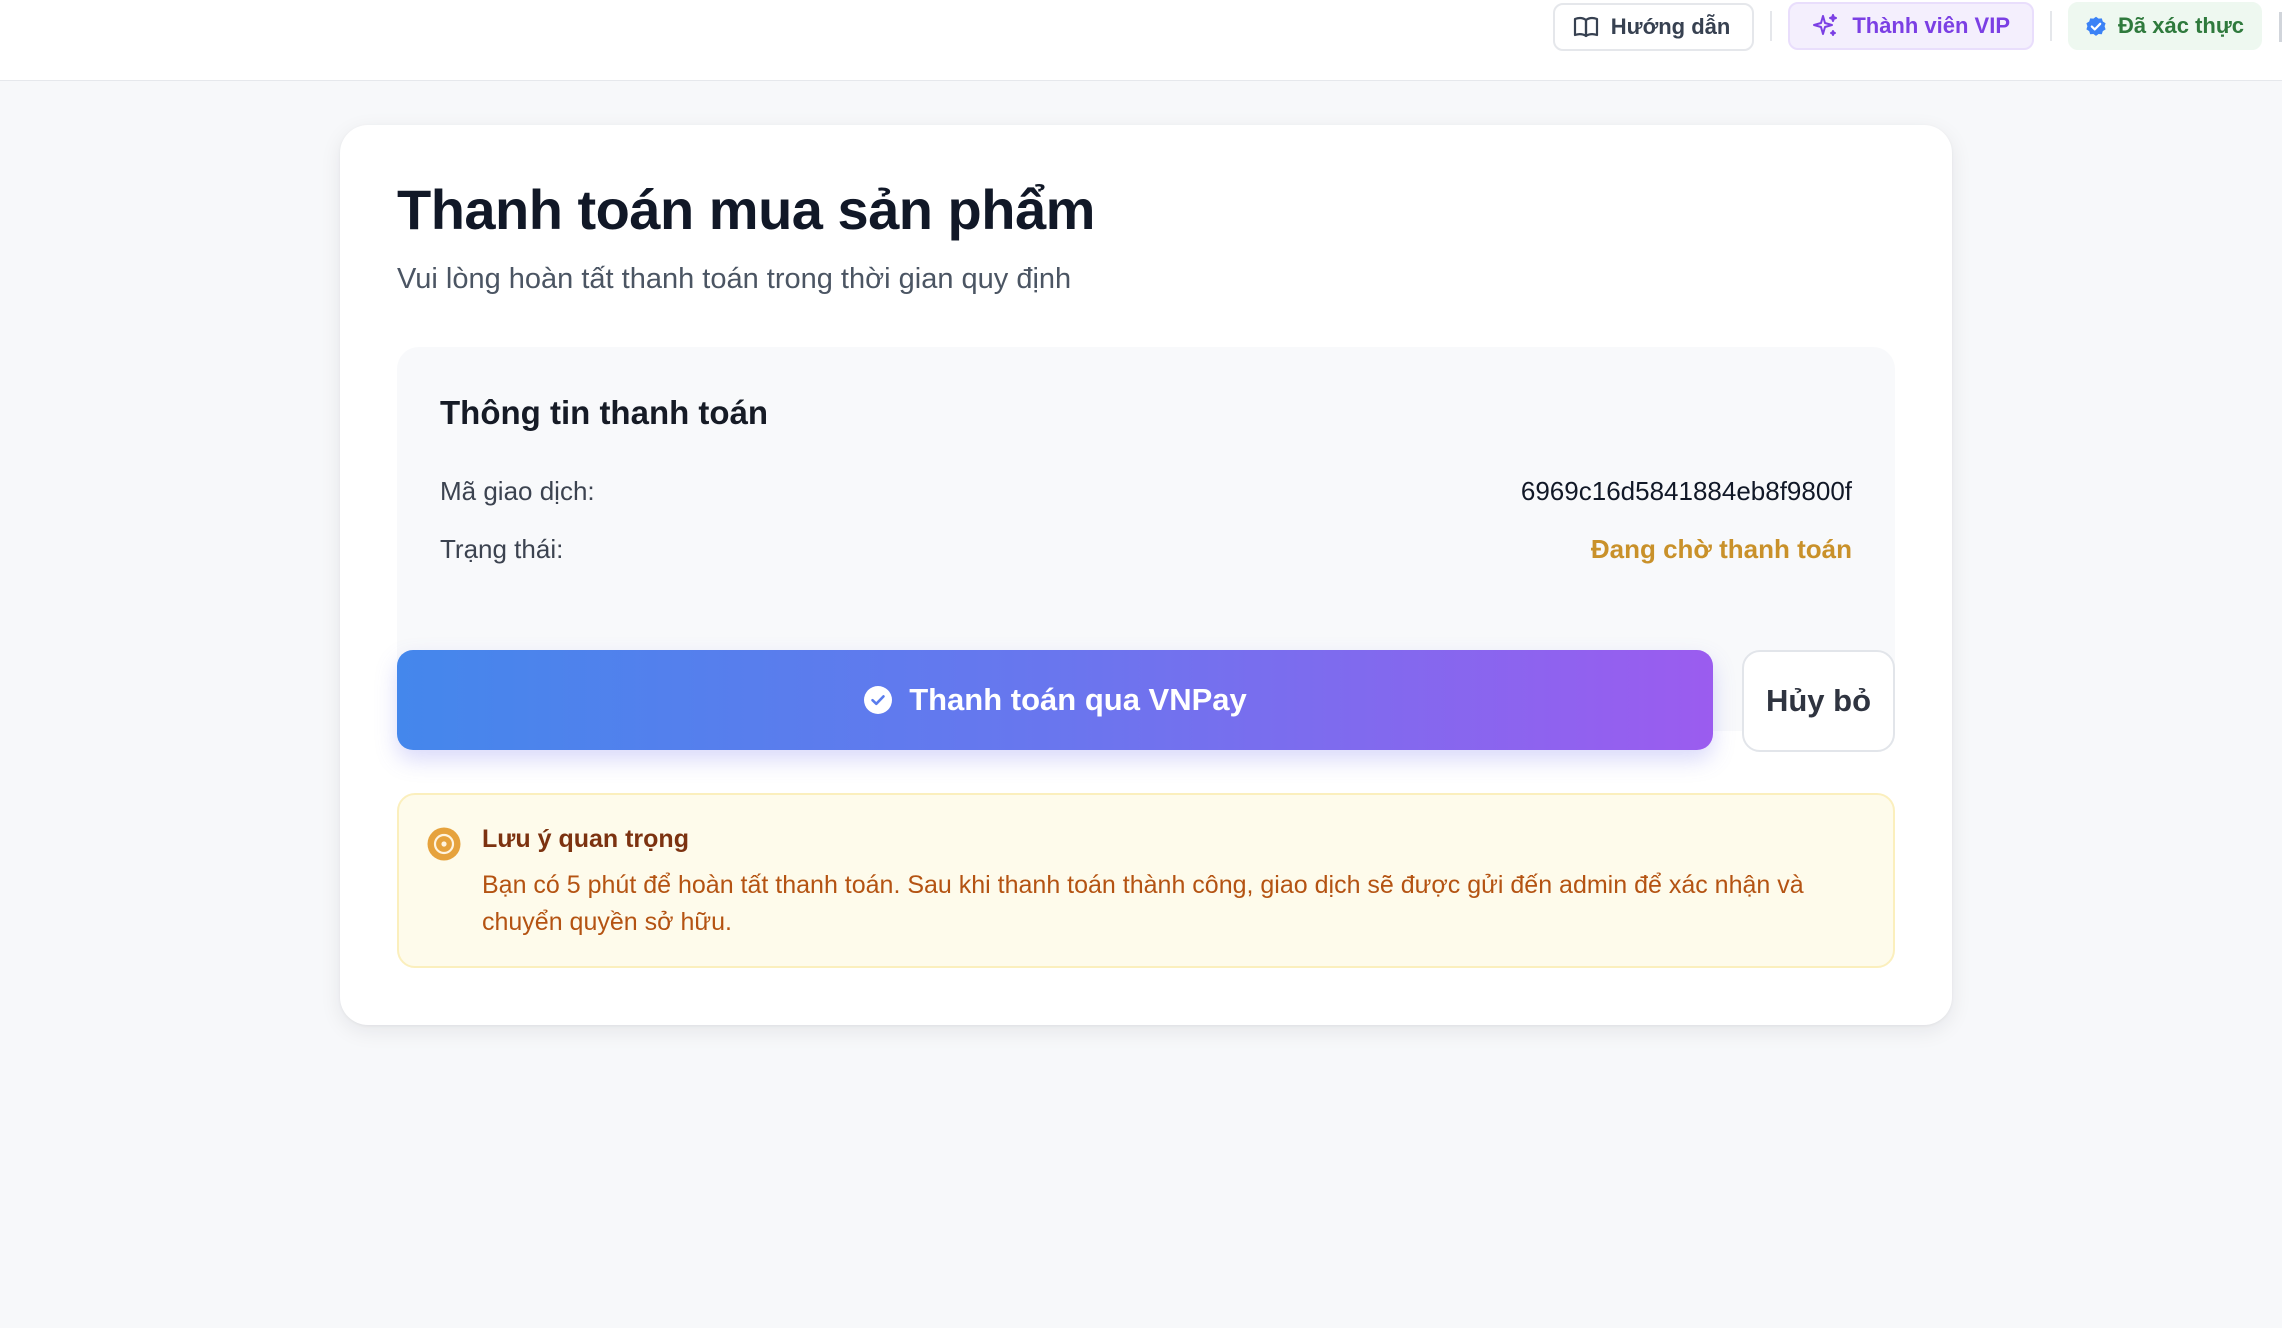 Image resolution: width=2282 pixels, height=1328 pixels. What do you see at coordinates (444, 844) in the screenshot?
I see `clock-icon` at bounding box center [444, 844].